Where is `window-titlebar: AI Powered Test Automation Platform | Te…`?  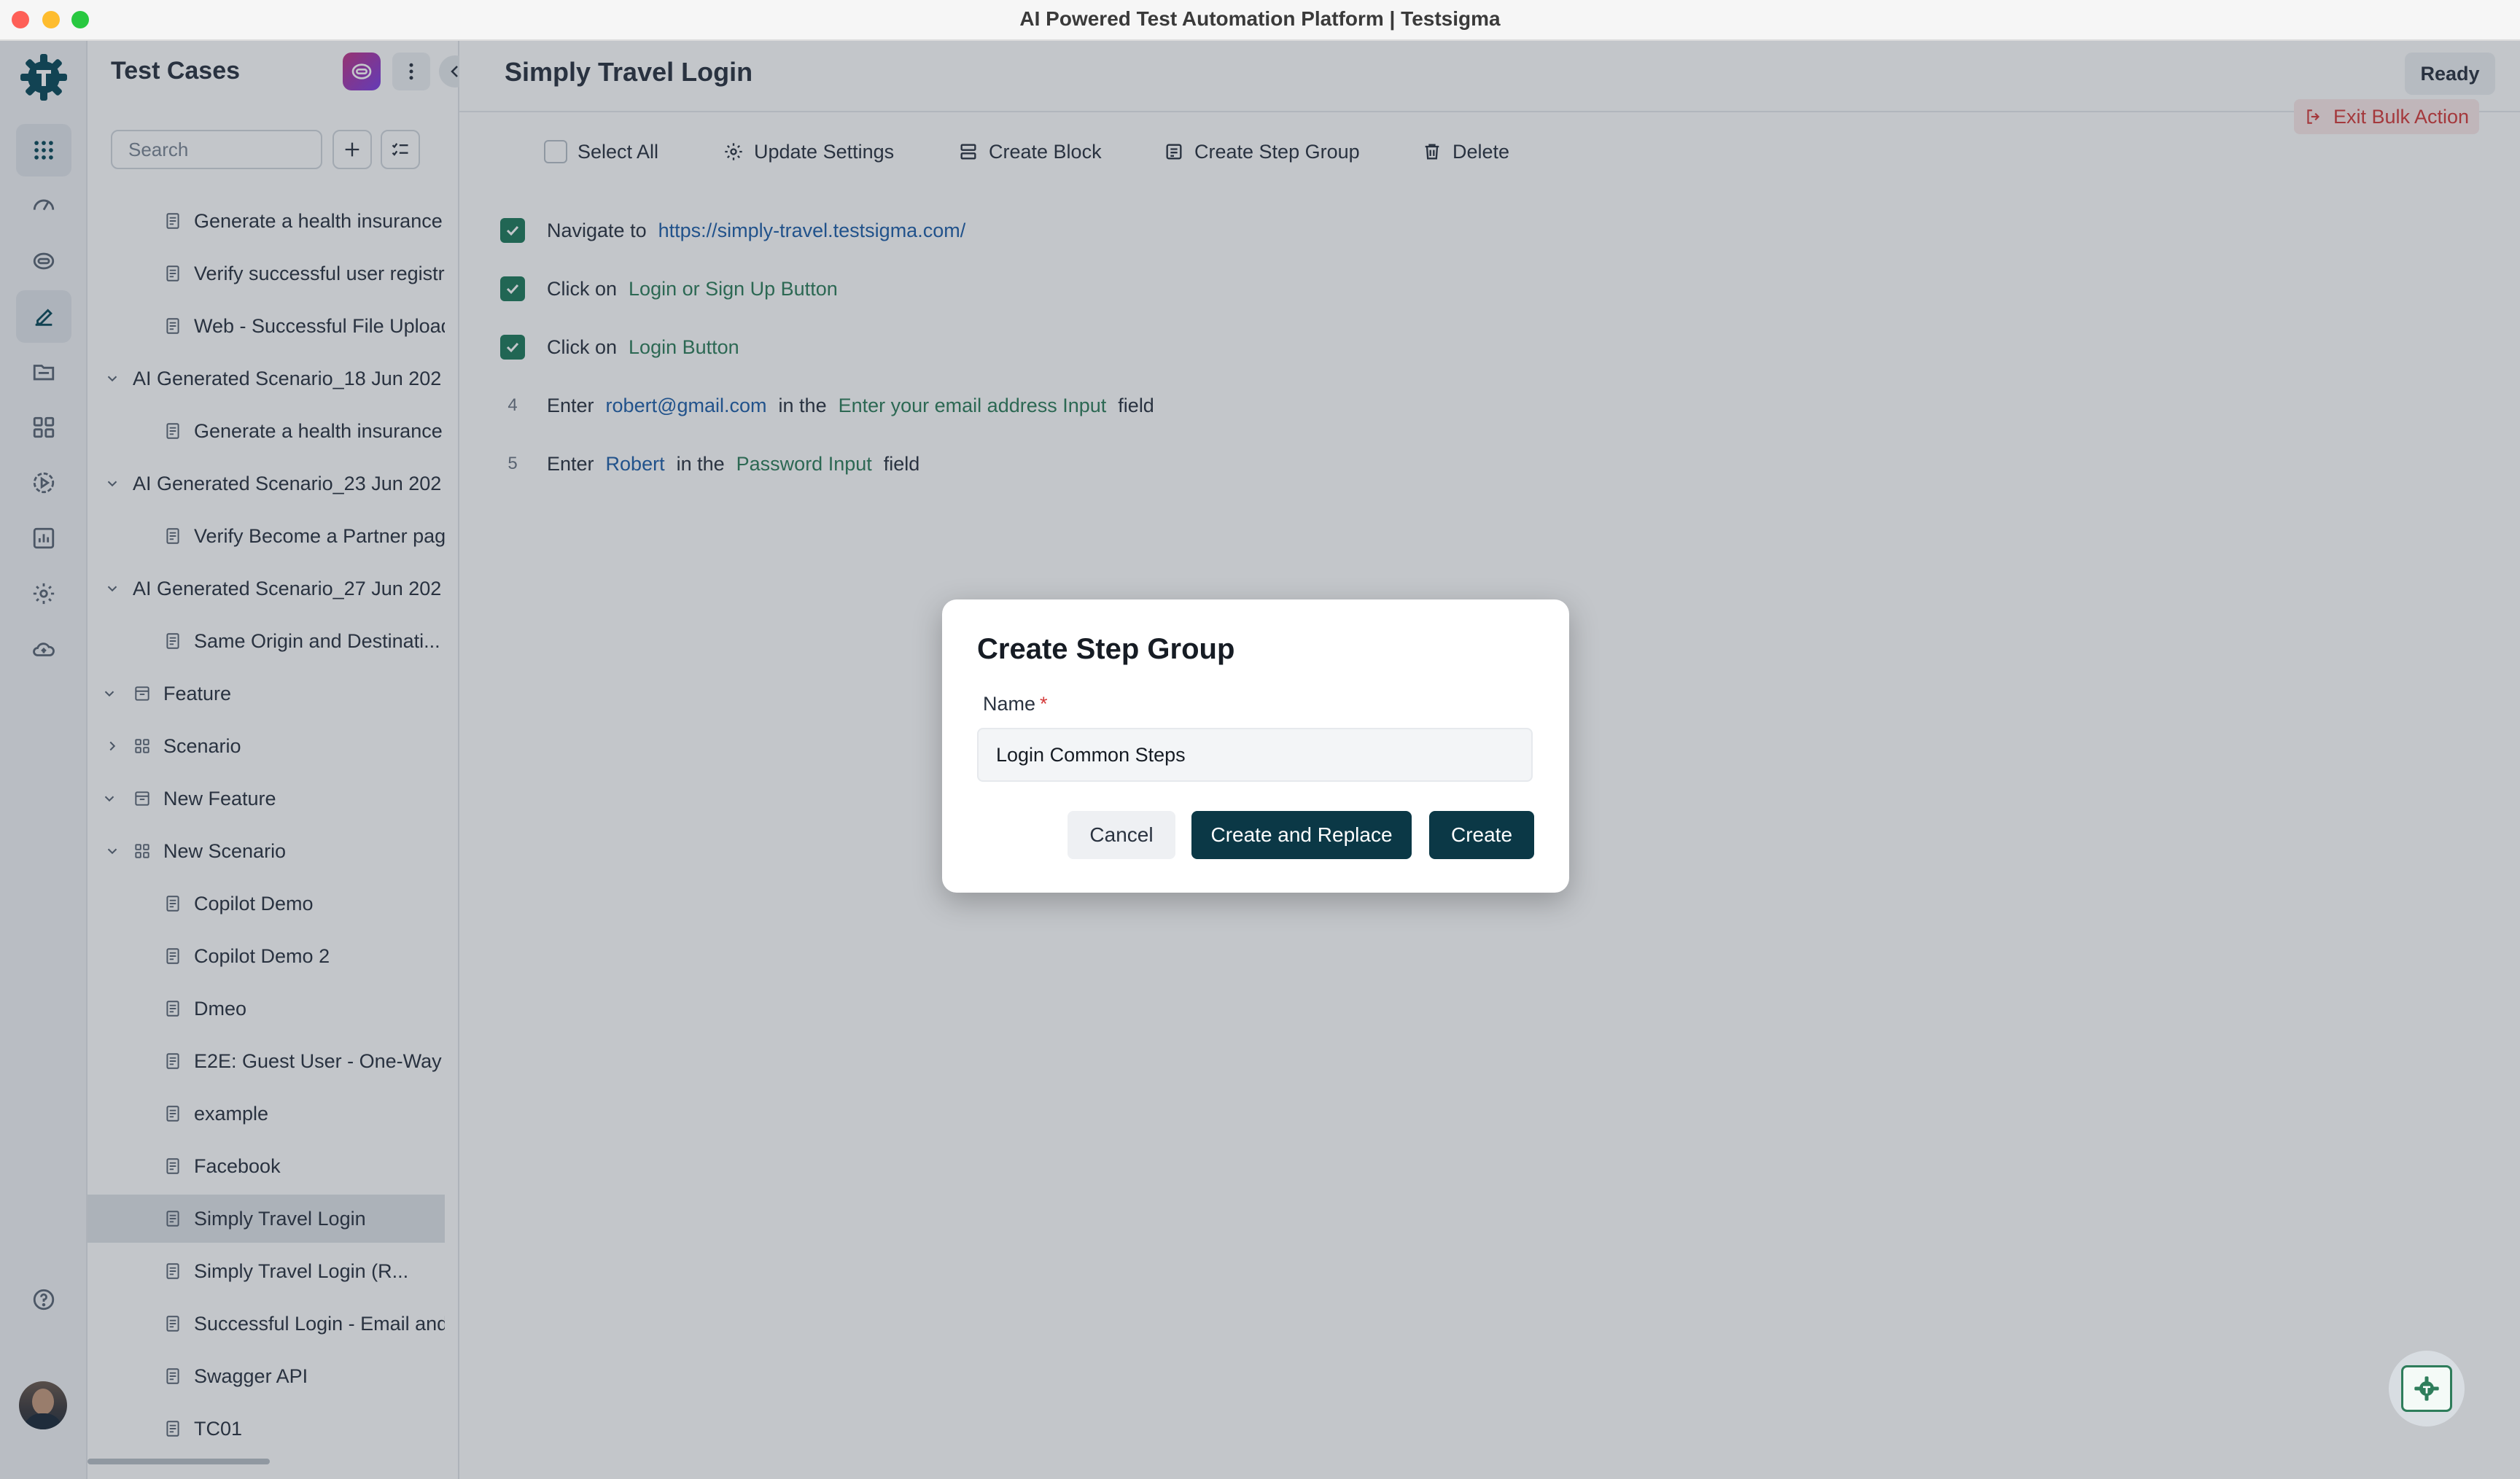
window-titlebar: AI Powered Test Automation Platform | Te… is located at coordinates (1260, 20).